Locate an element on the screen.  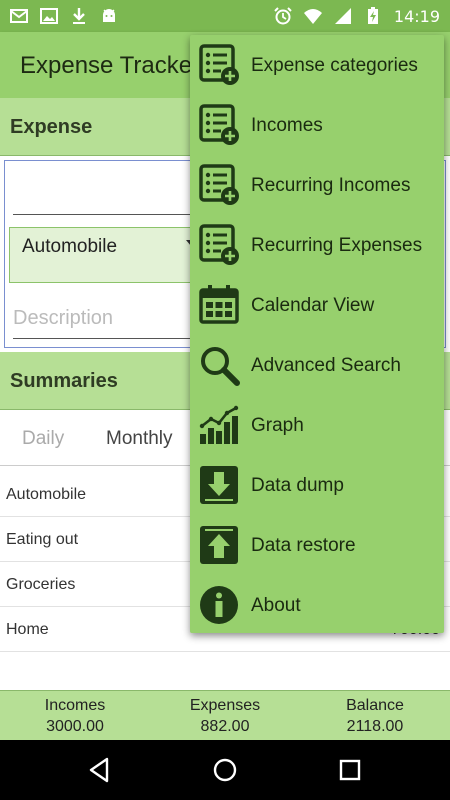
battery-charging-icon is located at coordinates (372, 15).